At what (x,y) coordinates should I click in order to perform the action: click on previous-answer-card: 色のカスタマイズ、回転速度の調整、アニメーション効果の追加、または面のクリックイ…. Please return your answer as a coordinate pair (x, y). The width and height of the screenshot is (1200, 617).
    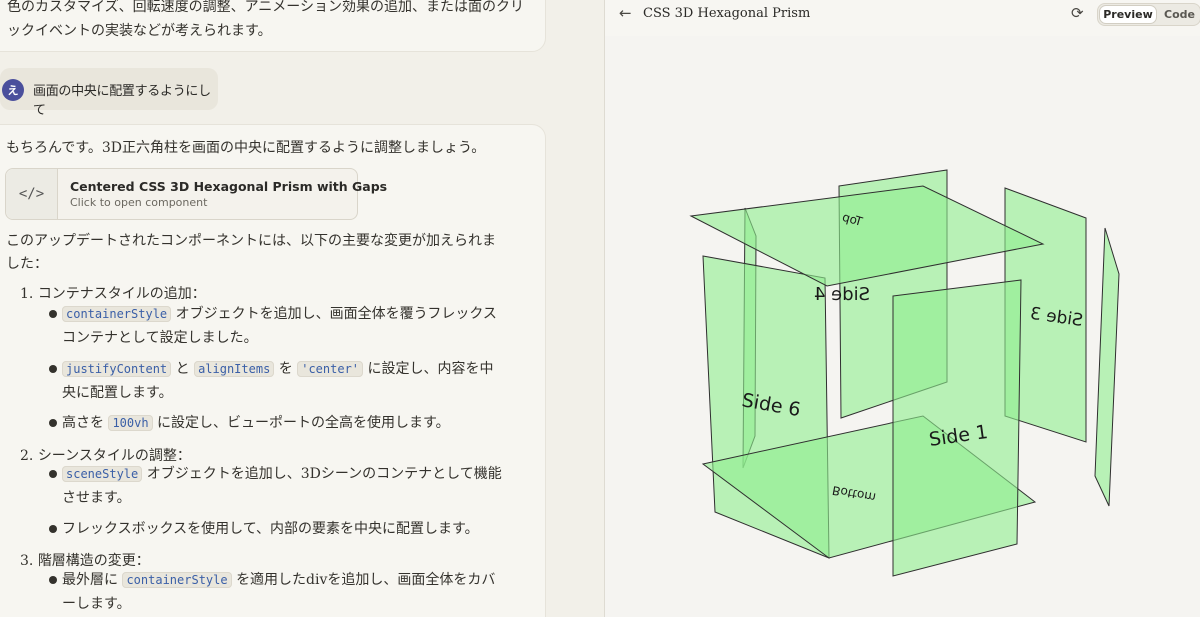
    Looking at the image, I should click on (273, 26).